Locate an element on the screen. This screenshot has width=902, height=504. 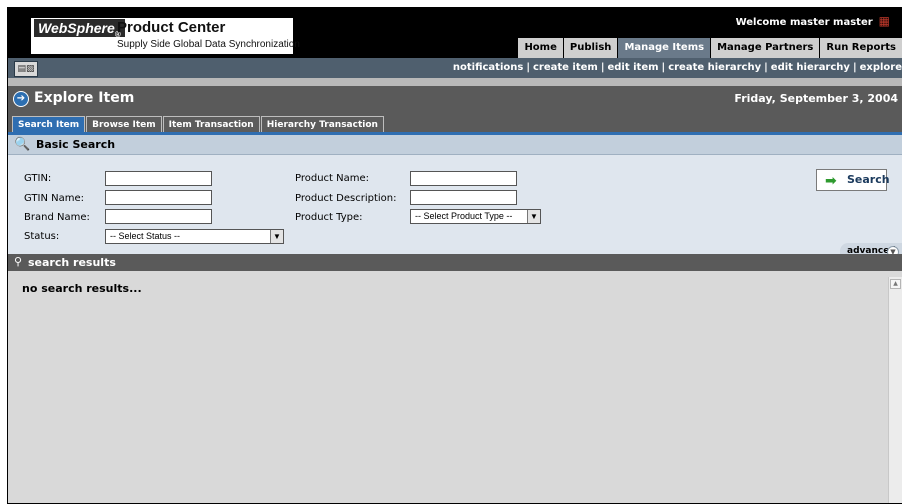
status-label: Status: is located at coordinates (42, 236).